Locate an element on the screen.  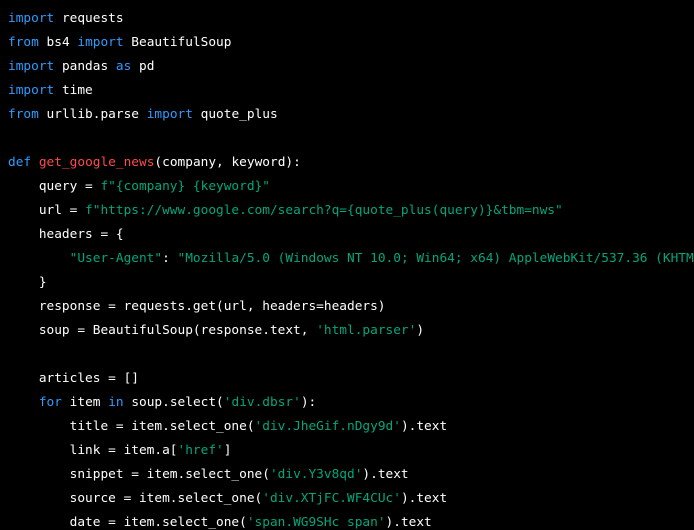
code-token: headers = { is located at coordinates (66, 234).